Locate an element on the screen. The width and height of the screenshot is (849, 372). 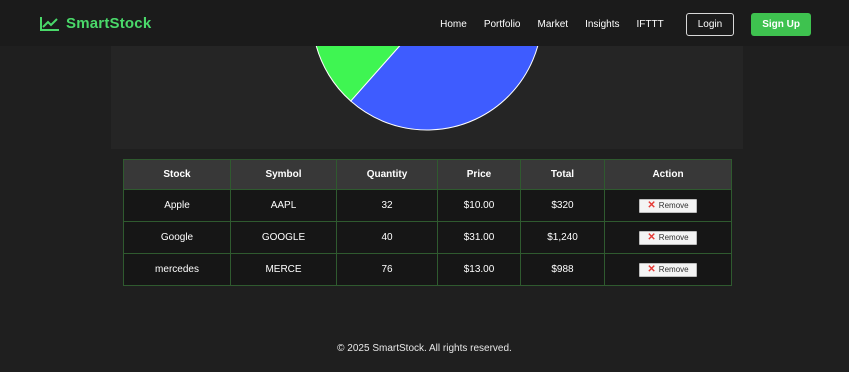
cell-stock: Google is located at coordinates (177, 237).